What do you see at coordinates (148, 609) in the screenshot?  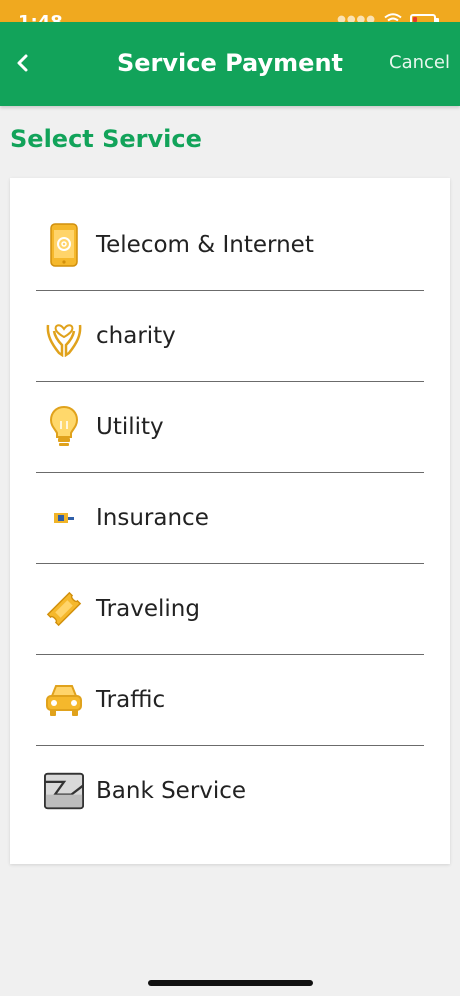 I see `service-label: Traveling` at bounding box center [148, 609].